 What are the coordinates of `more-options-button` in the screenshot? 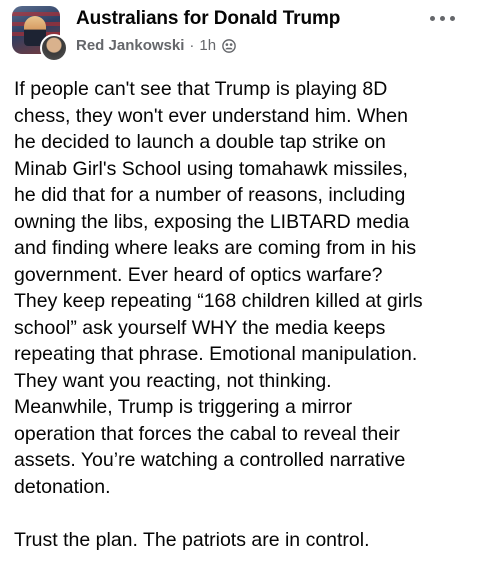 It's located at (442, 18).